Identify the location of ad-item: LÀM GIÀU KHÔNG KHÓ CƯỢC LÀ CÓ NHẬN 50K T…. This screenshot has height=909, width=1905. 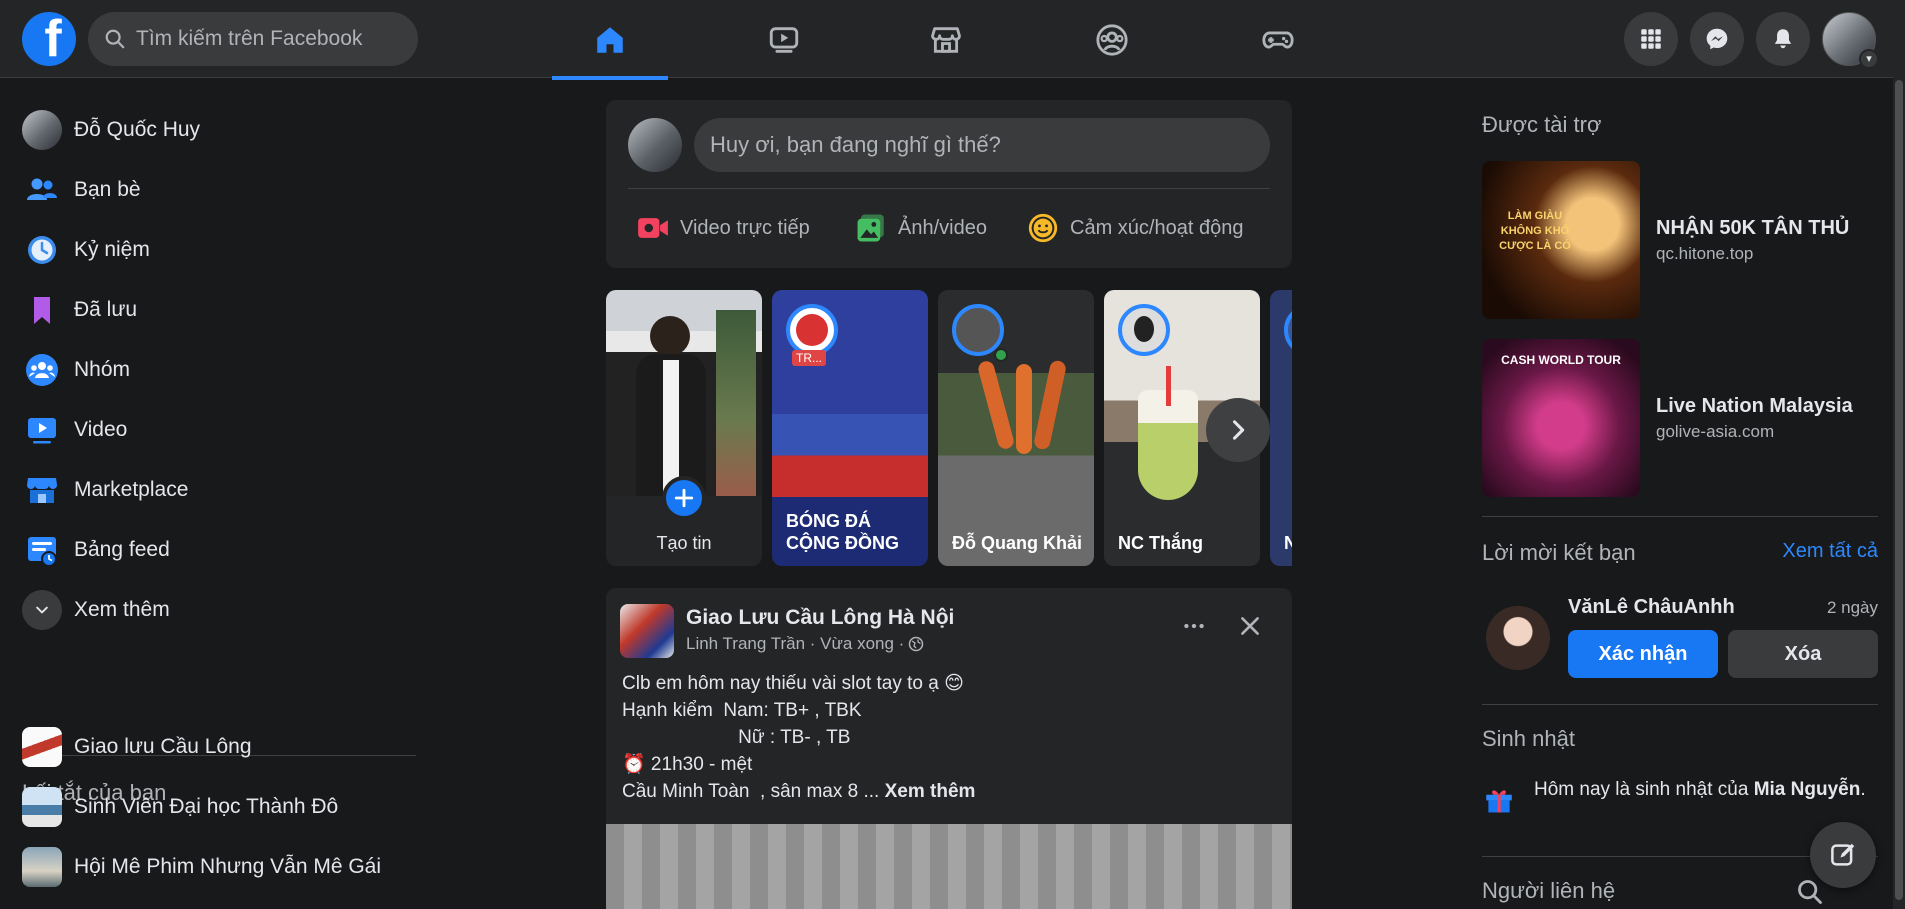
(1680, 240).